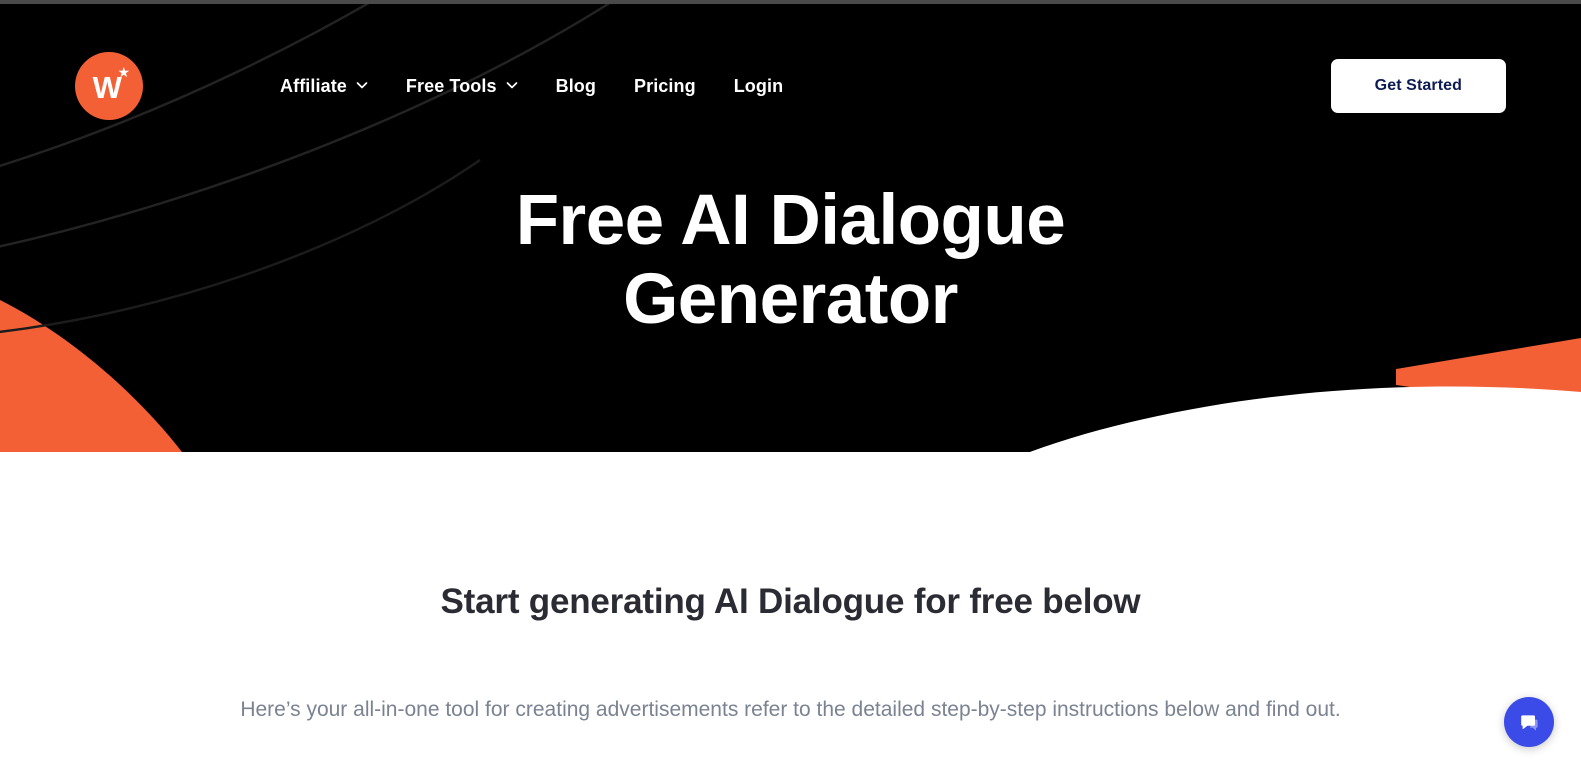 This screenshot has width=1581, height=772. I want to click on nav-item-free-tools: Free Tools, so click(462, 86).